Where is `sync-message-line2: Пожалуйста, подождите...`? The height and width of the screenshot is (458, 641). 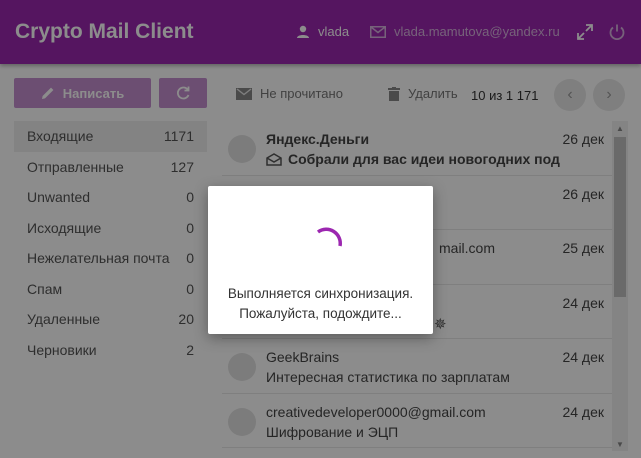 sync-message-line2: Пожалуйста, подождите... is located at coordinates (320, 313).